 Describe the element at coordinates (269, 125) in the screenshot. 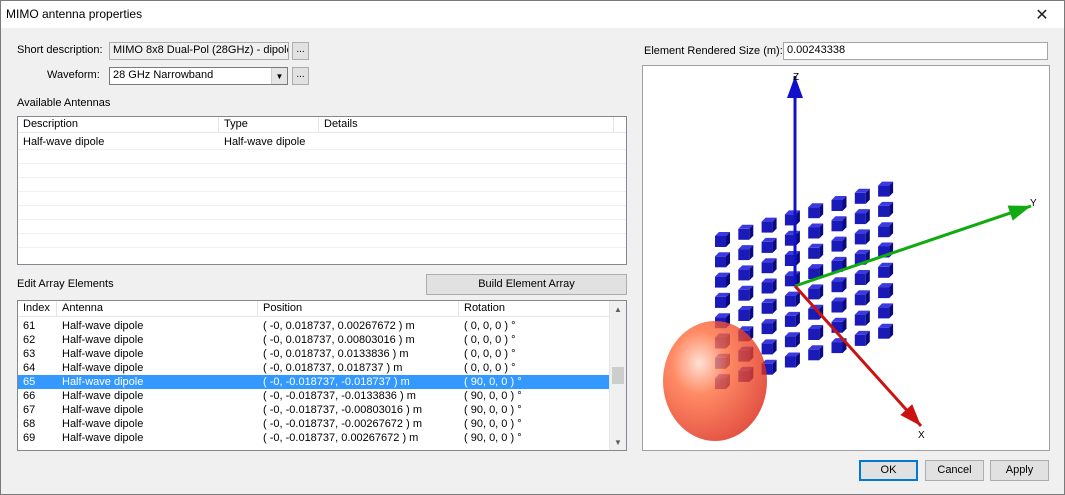

I see `column-type: Type` at that location.